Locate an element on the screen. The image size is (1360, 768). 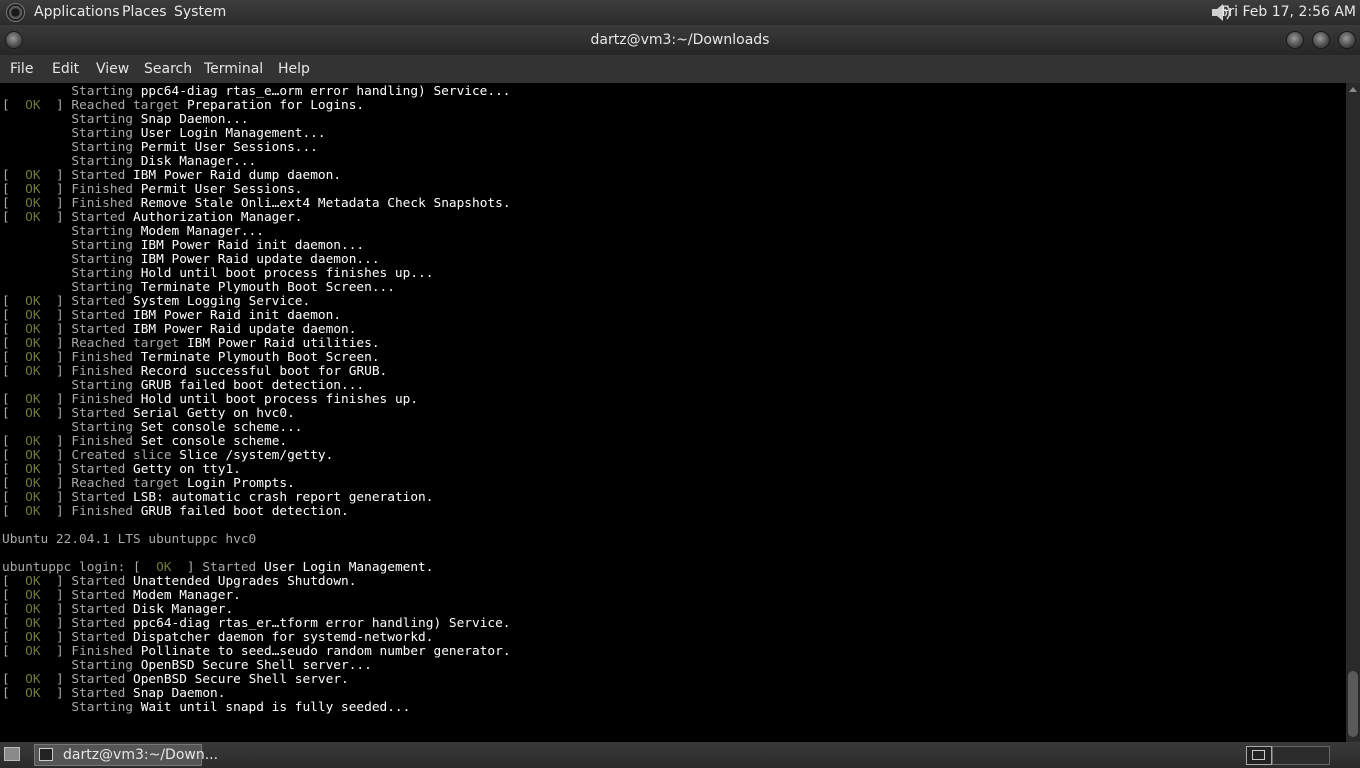
menu-view: View is located at coordinates (112, 69).